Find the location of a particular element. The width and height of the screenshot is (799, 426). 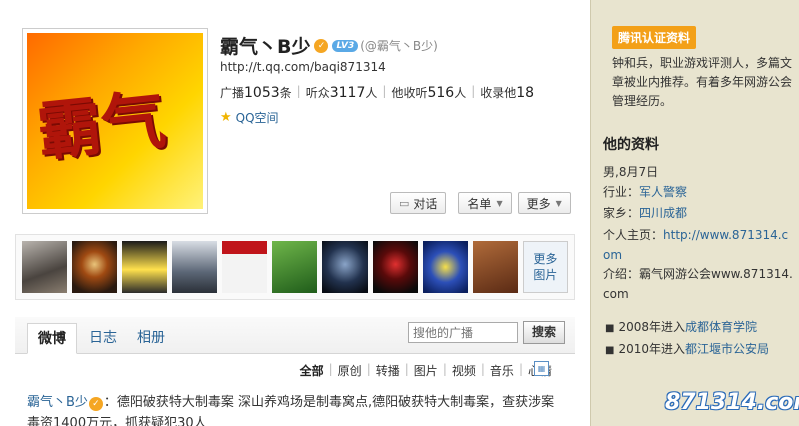

level-badge: LV3 is located at coordinates (345, 45).